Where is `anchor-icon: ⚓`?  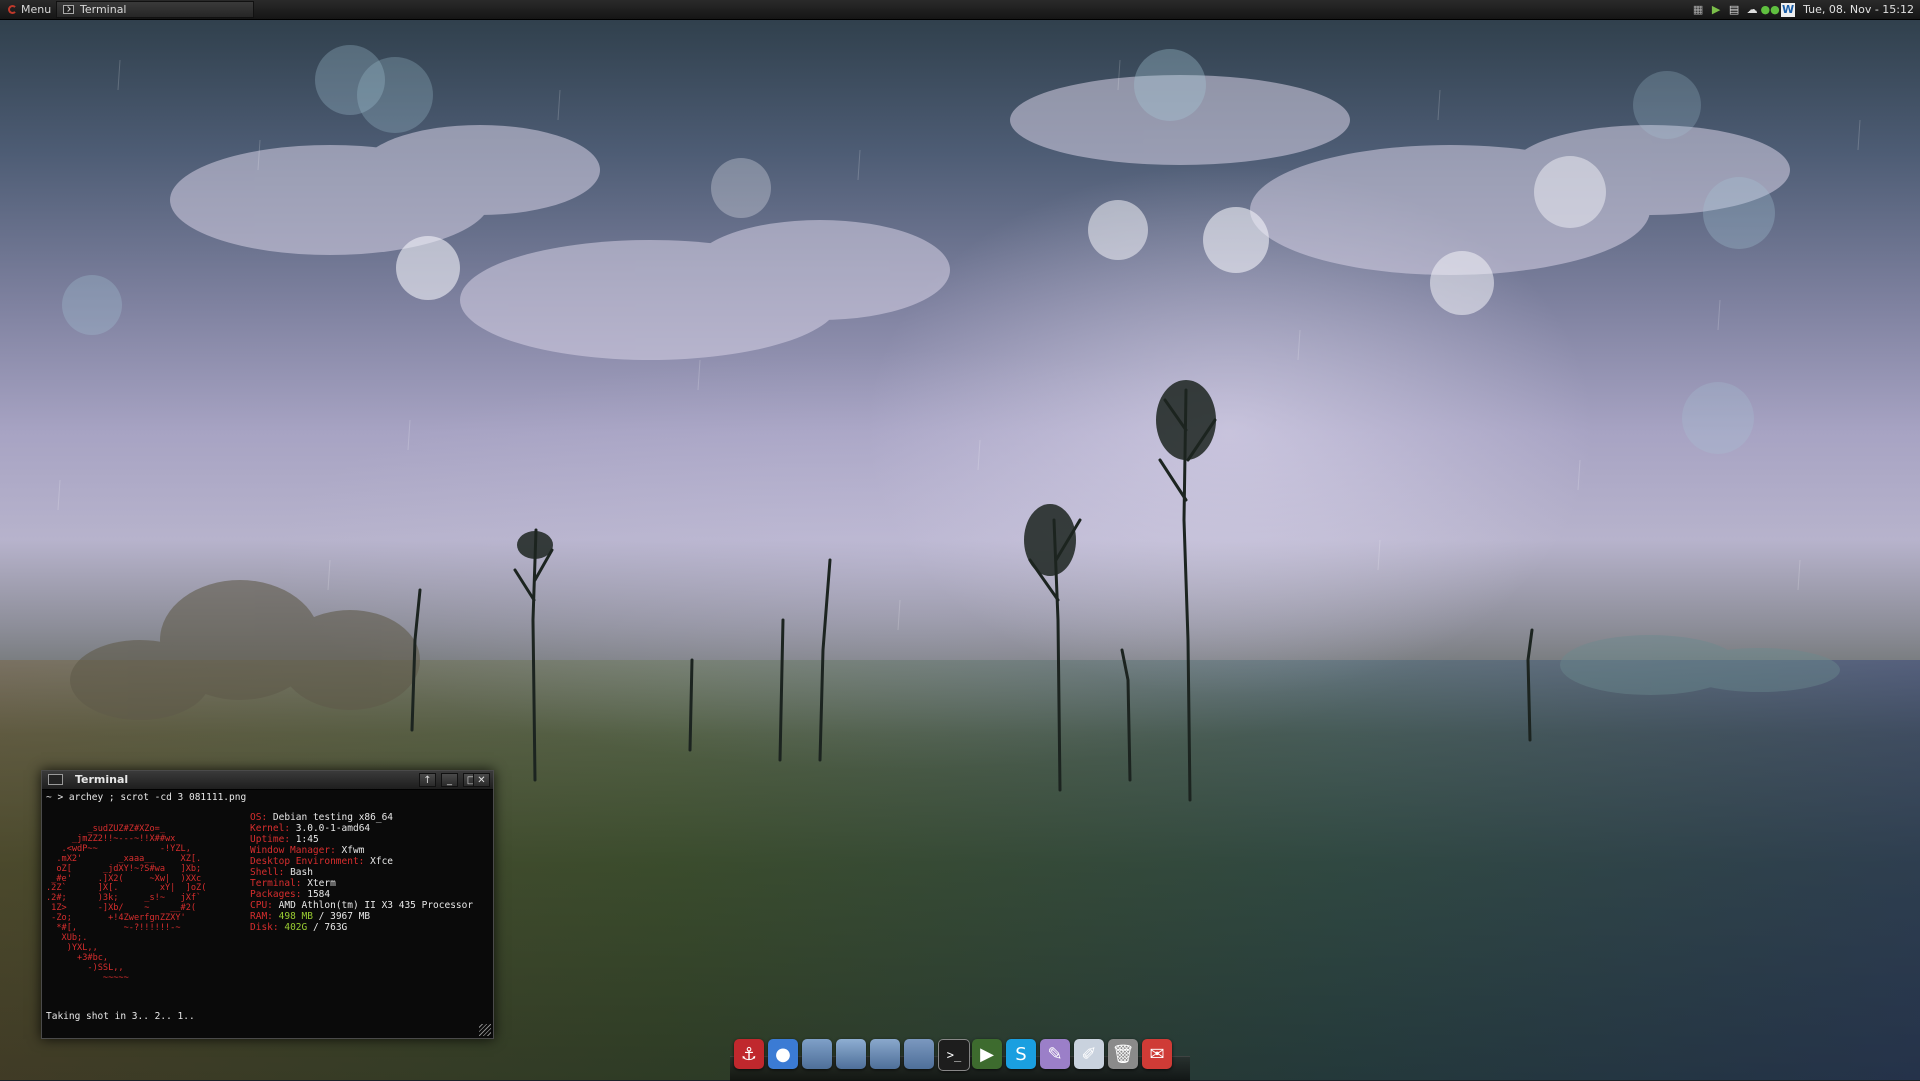
anchor-icon: ⚓ is located at coordinates (749, 1054).